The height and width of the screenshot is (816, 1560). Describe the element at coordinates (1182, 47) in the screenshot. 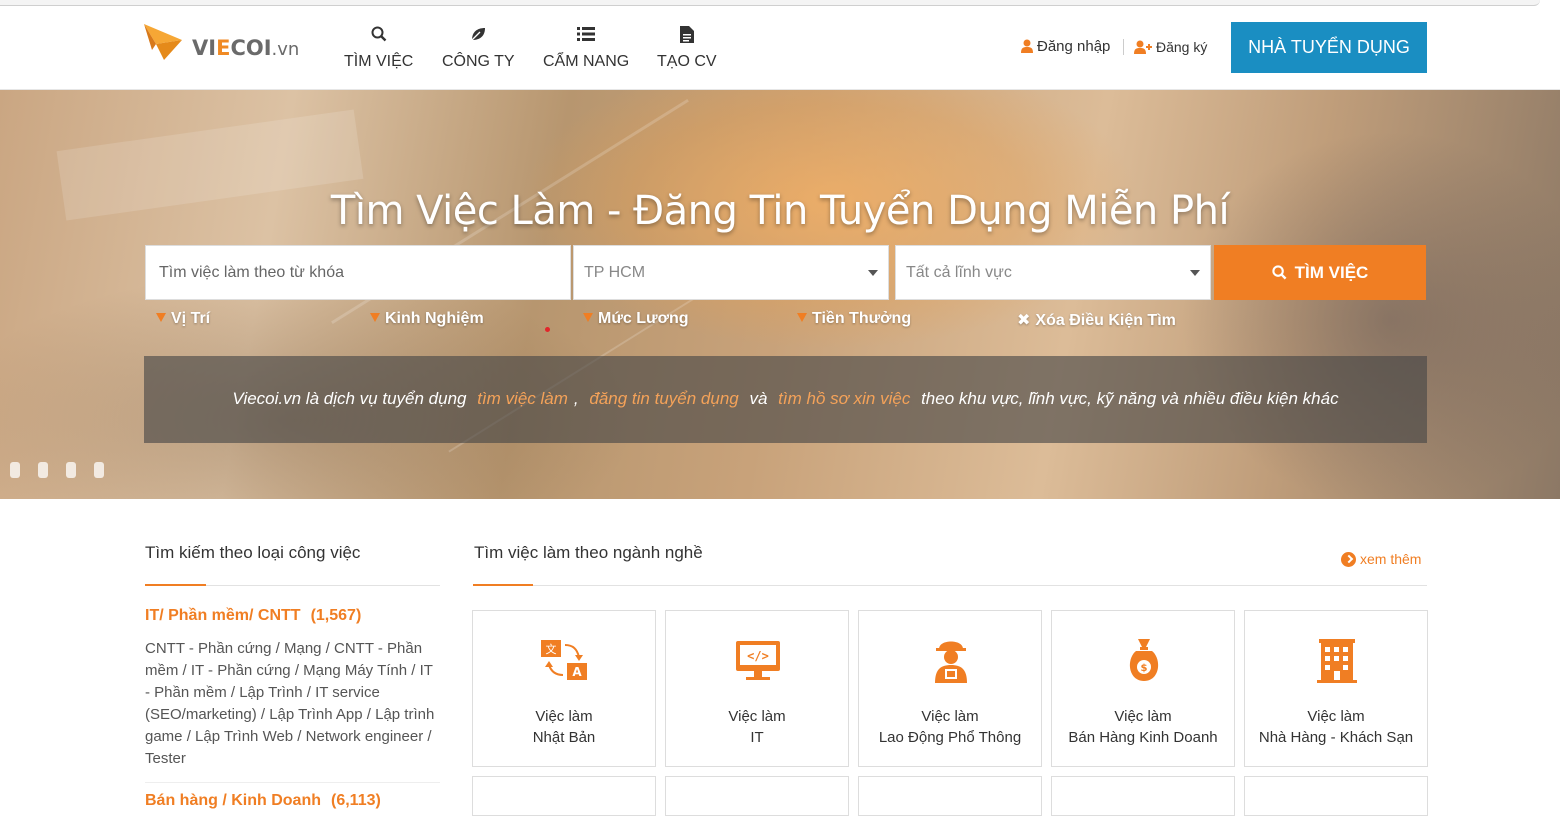

I see `register-label: Đăng ký` at that location.